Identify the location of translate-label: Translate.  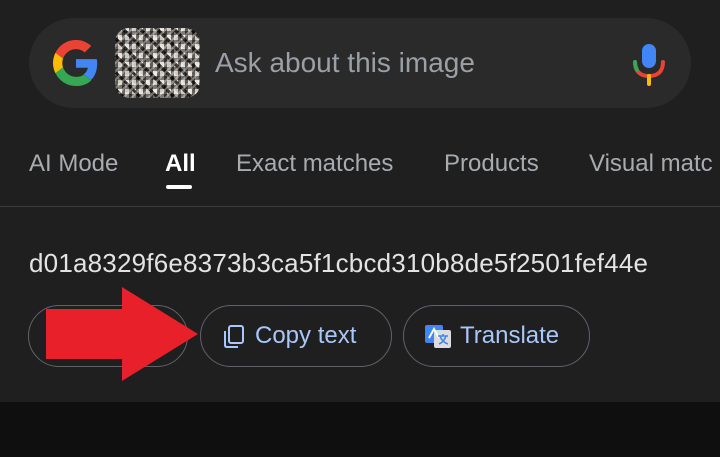
(510, 335).